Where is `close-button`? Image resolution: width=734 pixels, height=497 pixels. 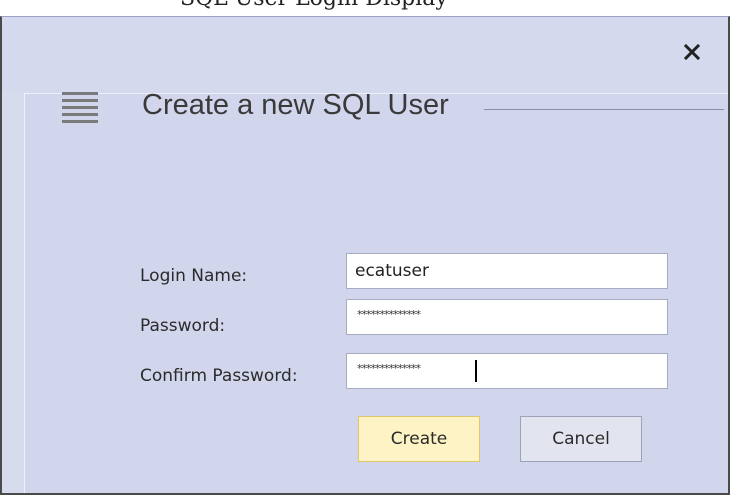 close-button is located at coordinates (692, 52).